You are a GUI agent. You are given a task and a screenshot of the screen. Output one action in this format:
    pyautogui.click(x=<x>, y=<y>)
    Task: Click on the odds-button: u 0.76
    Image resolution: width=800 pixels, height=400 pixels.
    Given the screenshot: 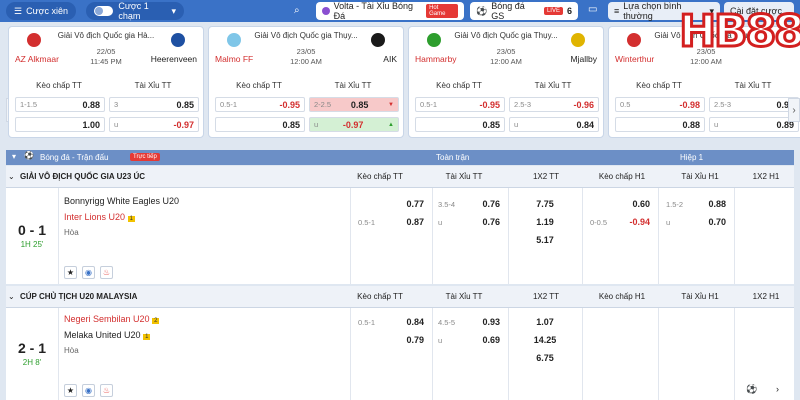 What is the action you would take?
    pyautogui.click(x=469, y=222)
    